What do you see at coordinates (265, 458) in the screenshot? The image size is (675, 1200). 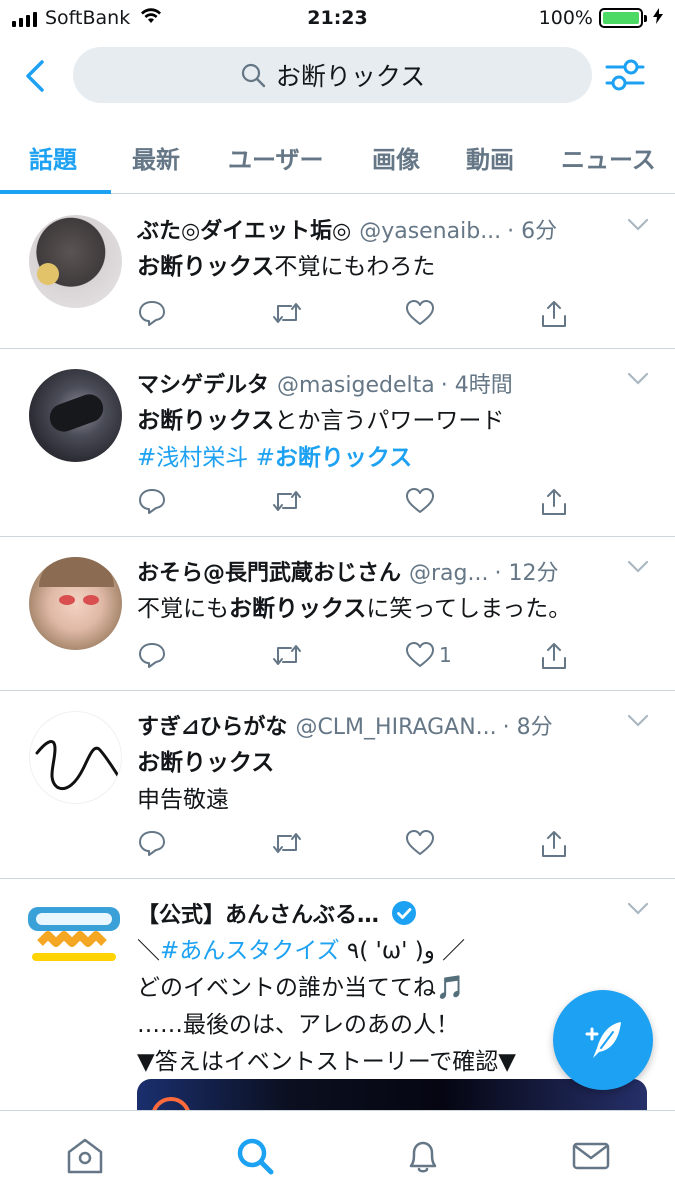 I see `hashtag-prefix: #` at bounding box center [265, 458].